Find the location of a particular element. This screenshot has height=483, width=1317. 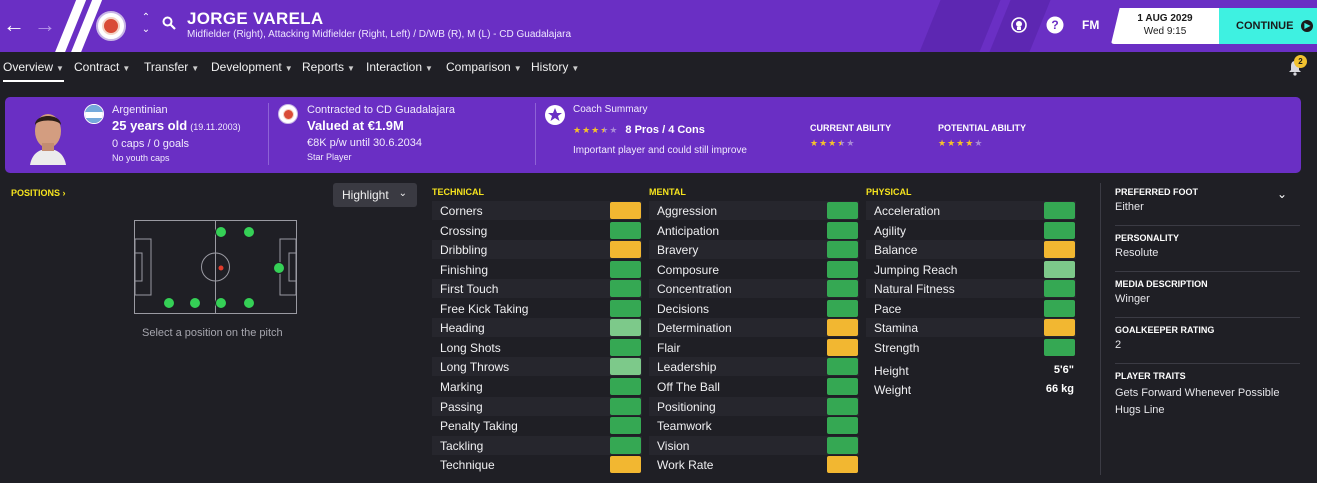

preferred-foot-block: PREFERRED FOOT Either is located at coordinates (1156, 201).